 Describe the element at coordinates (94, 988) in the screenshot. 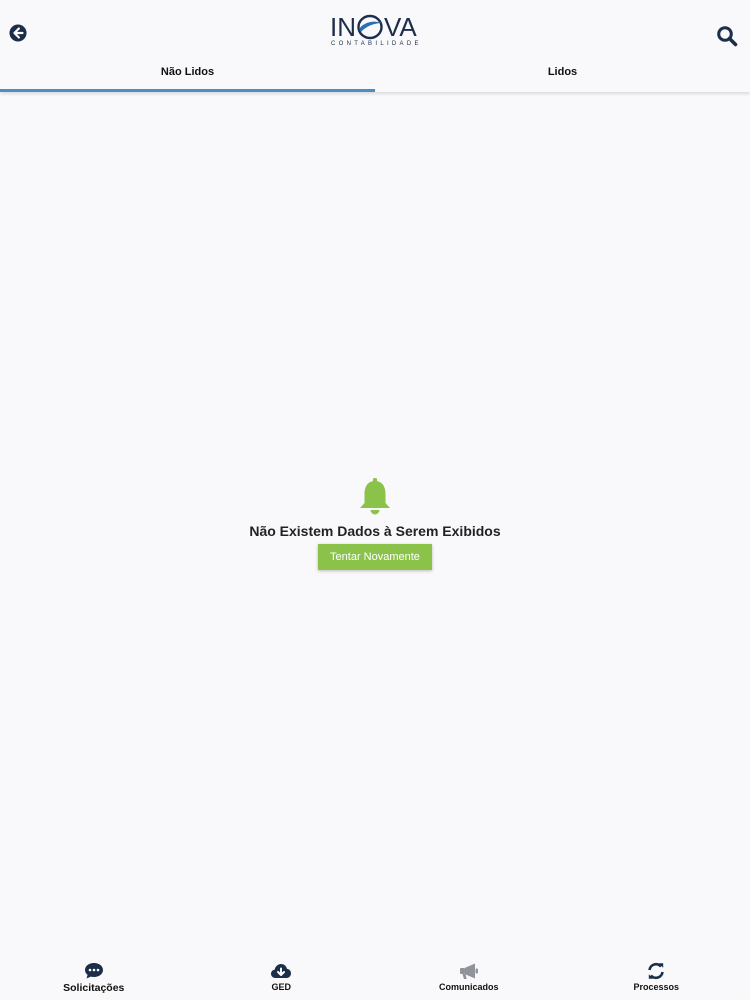

I see `nav-label: Solicitações` at that location.